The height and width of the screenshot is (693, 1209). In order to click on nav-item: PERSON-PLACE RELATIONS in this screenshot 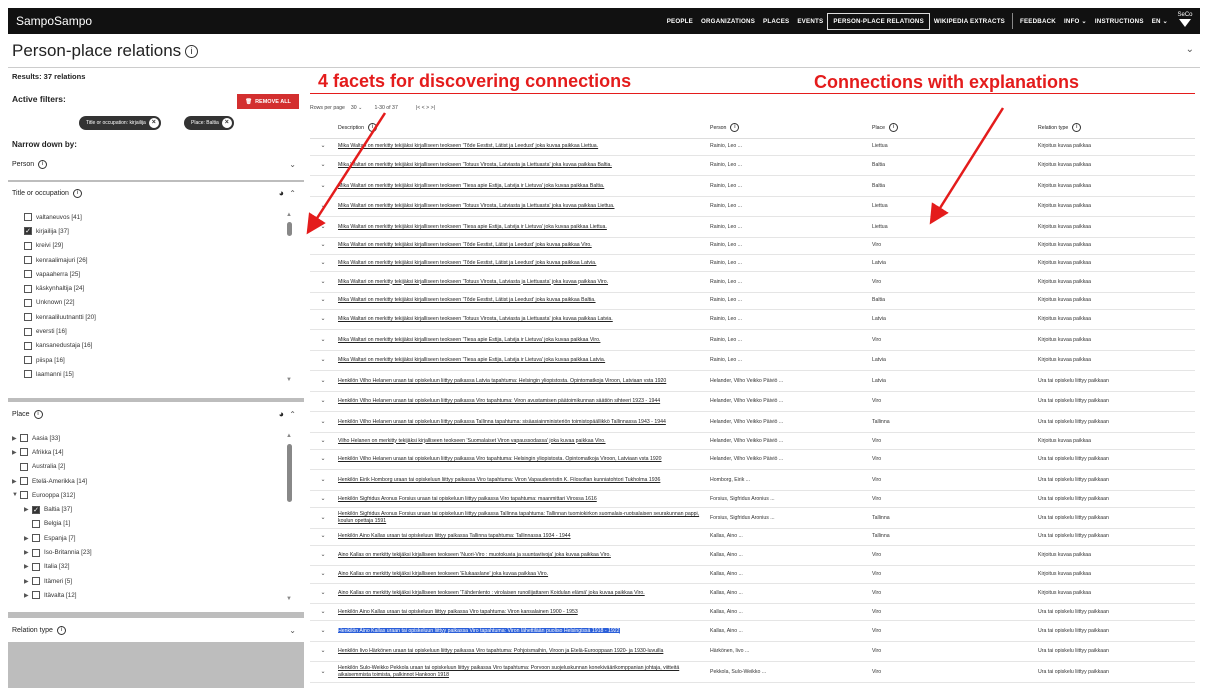, I will do `click(878, 21)`.